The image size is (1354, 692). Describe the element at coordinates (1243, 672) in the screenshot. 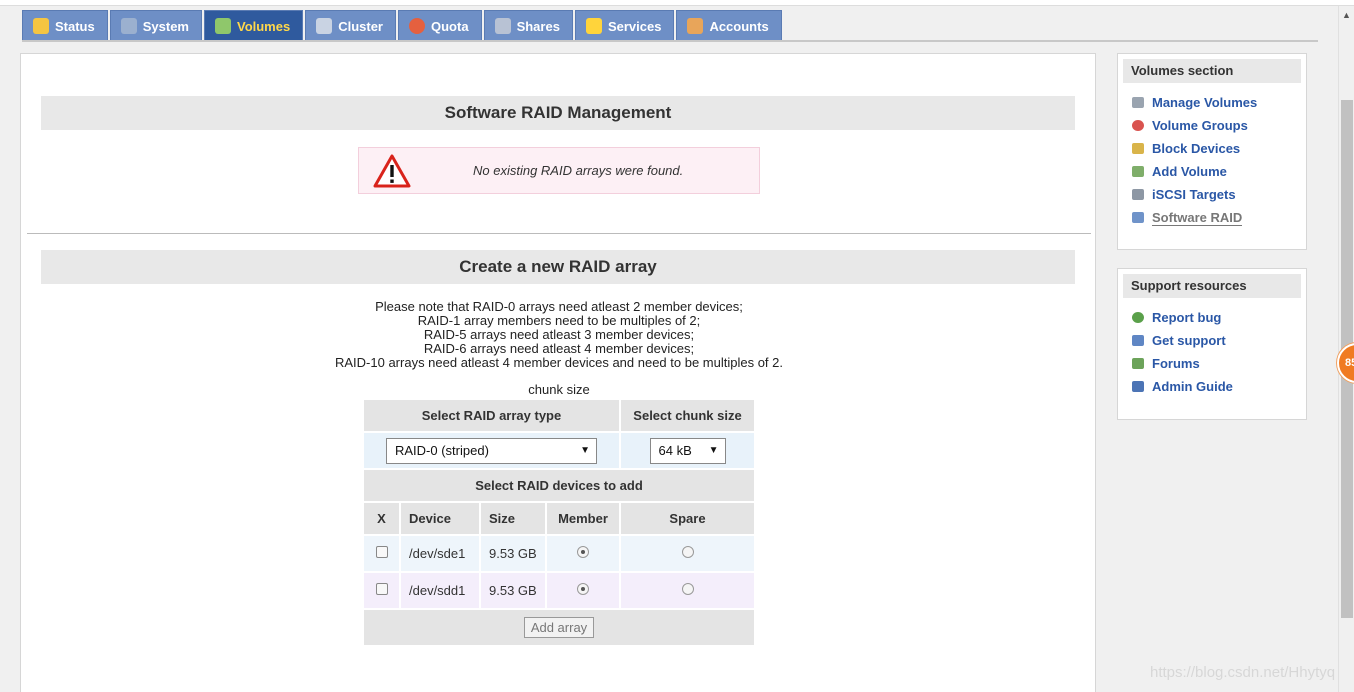

I see `watermark: https://blog.csdn.net/Hhytyq` at that location.